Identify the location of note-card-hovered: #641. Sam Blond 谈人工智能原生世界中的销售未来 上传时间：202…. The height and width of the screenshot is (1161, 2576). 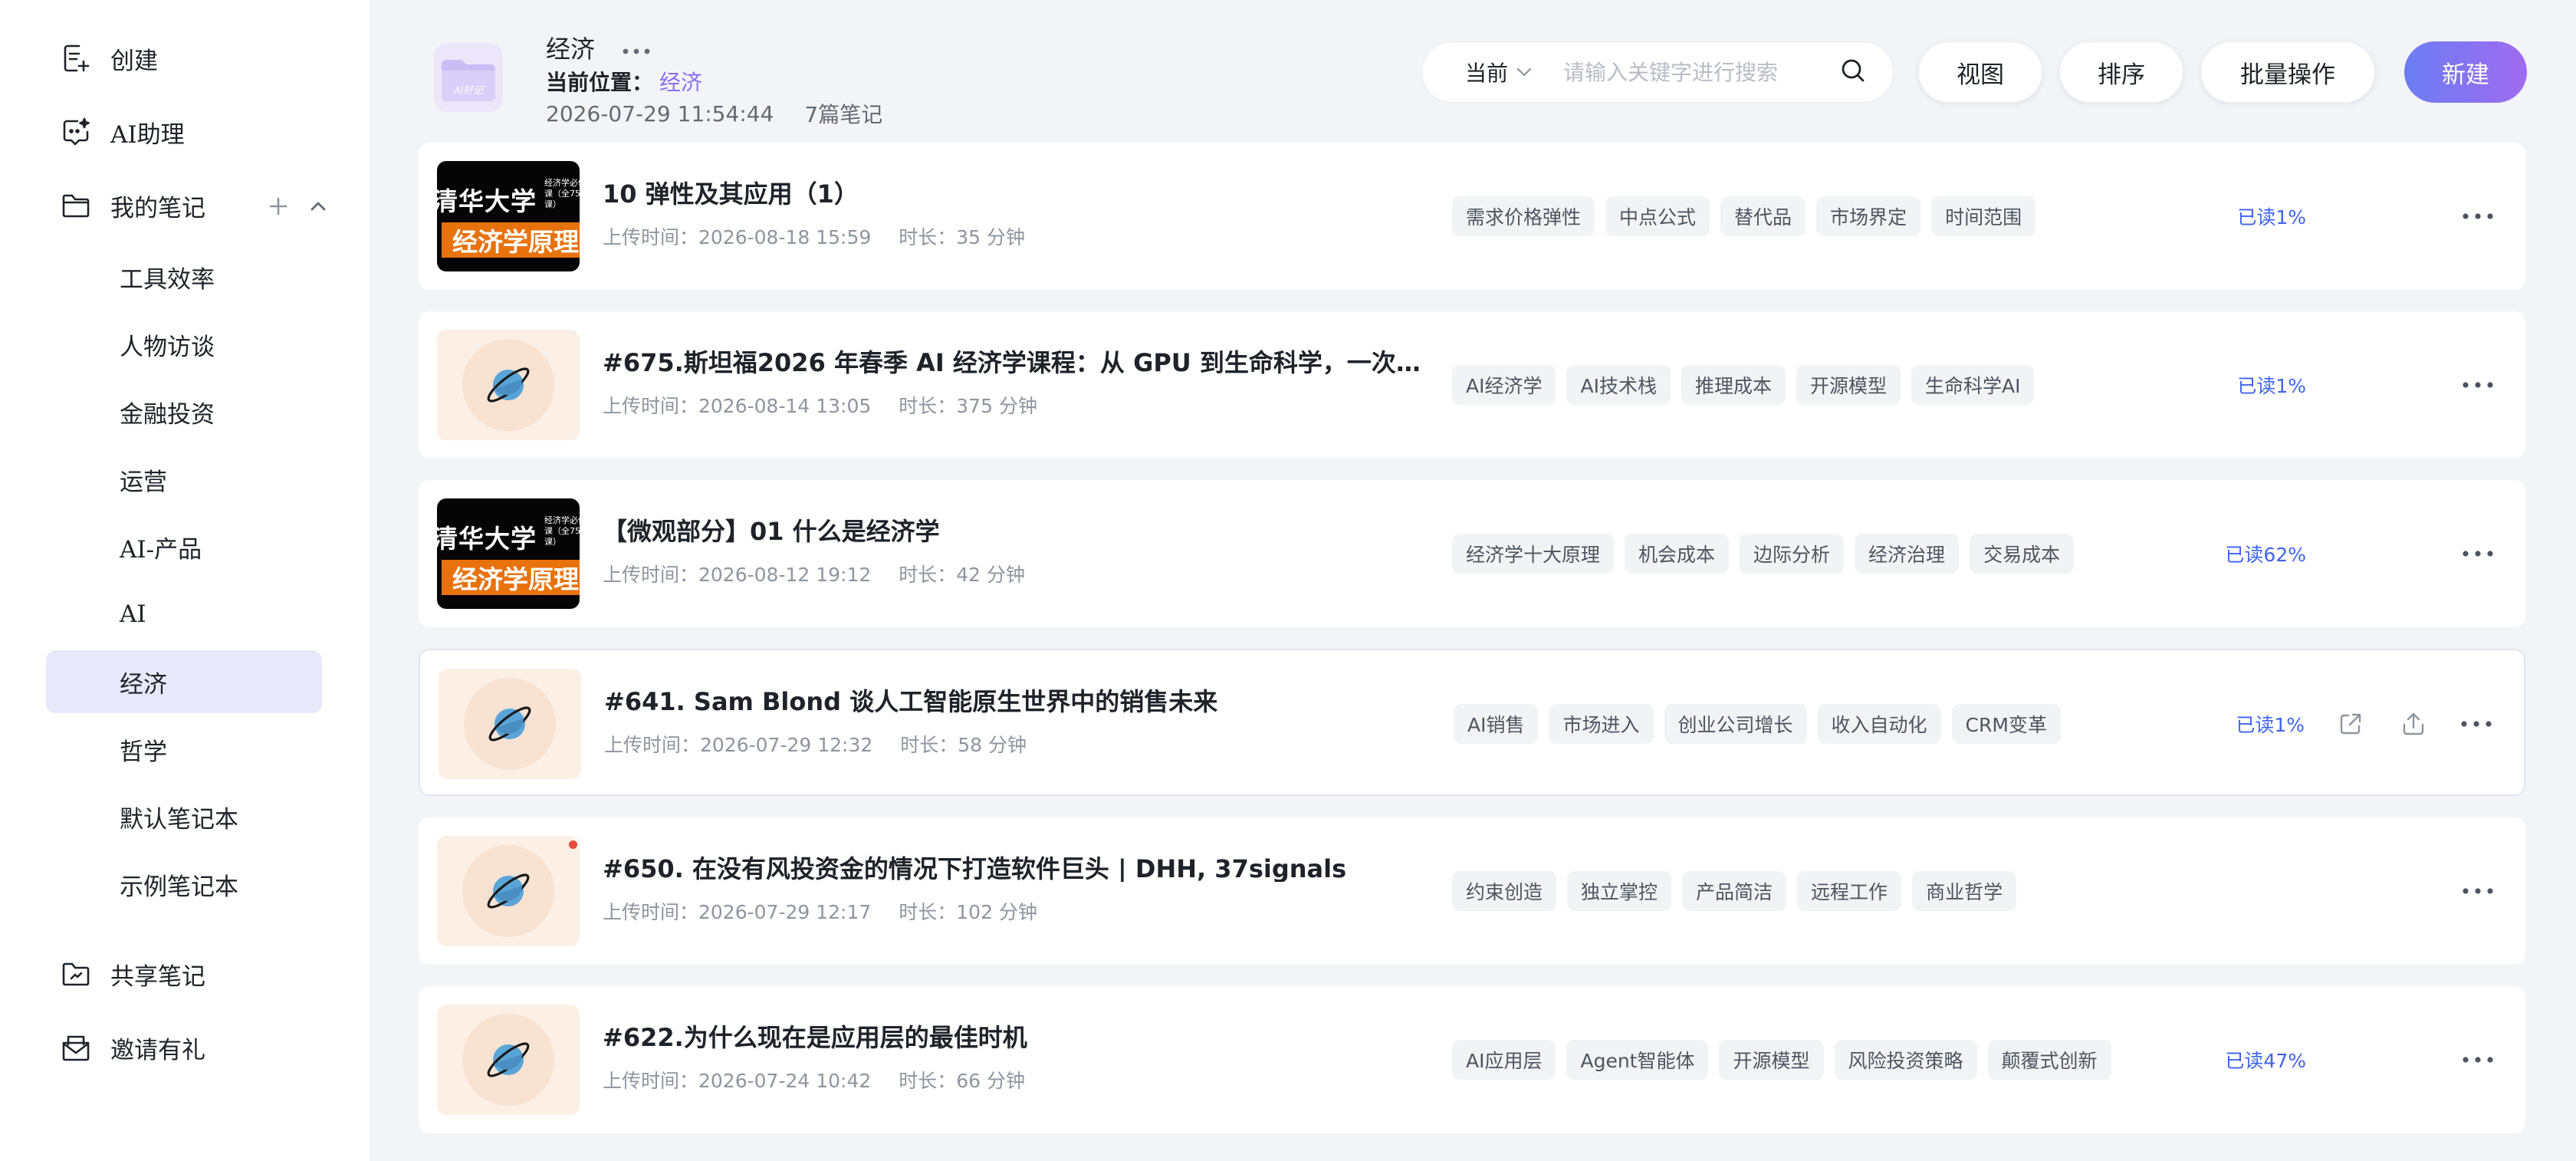
(1472, 722).